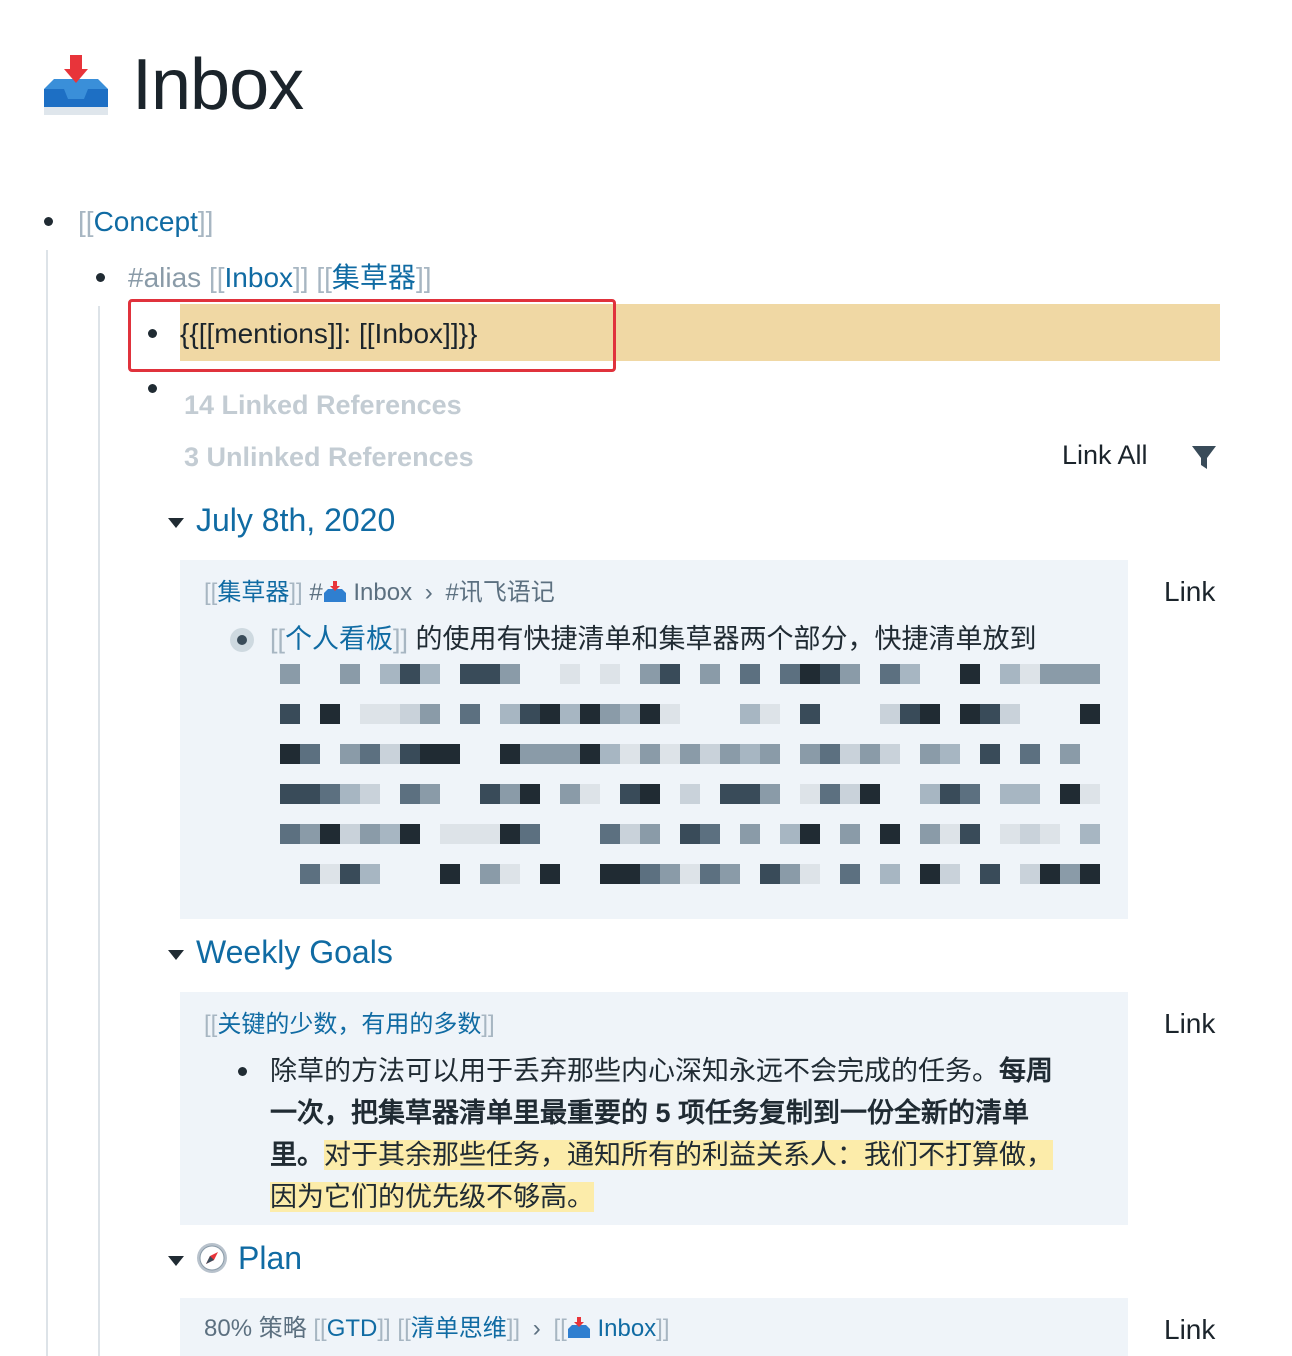  I want to click on reference-block-text: [[个人看板]] 的使用有快捷清单和集草器两个部分，快捷清单放到, so click(653, 639).